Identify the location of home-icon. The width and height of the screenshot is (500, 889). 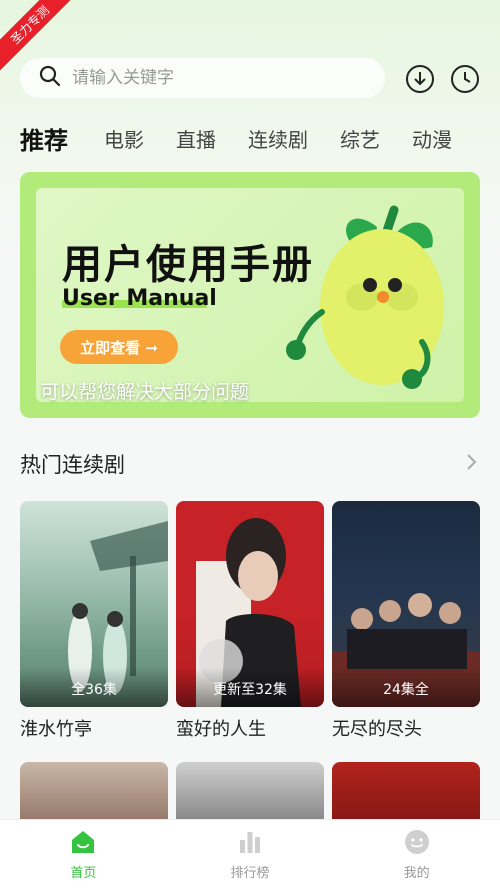
(83, 842).